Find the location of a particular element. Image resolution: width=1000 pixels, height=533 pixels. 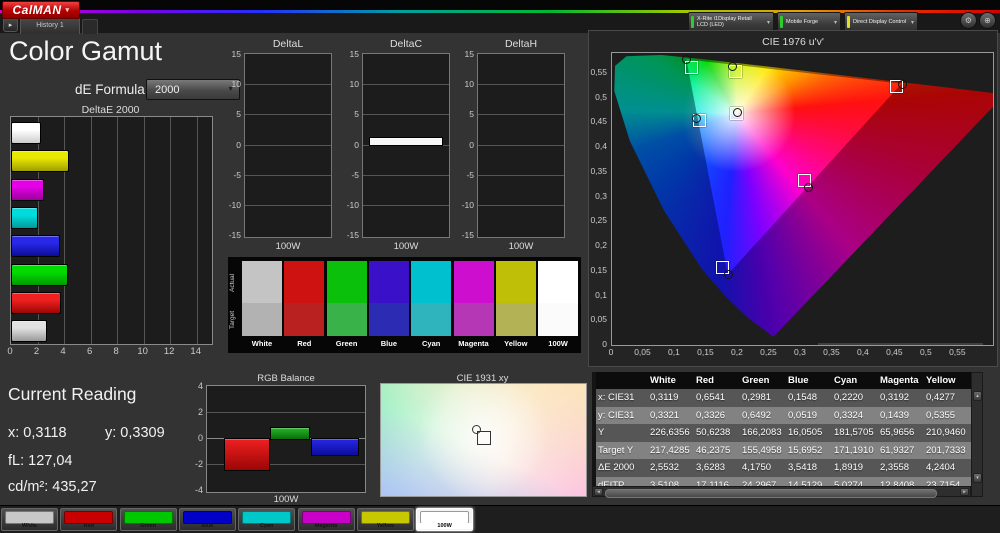

source-status-indicator is located at coordinates (781, 22).